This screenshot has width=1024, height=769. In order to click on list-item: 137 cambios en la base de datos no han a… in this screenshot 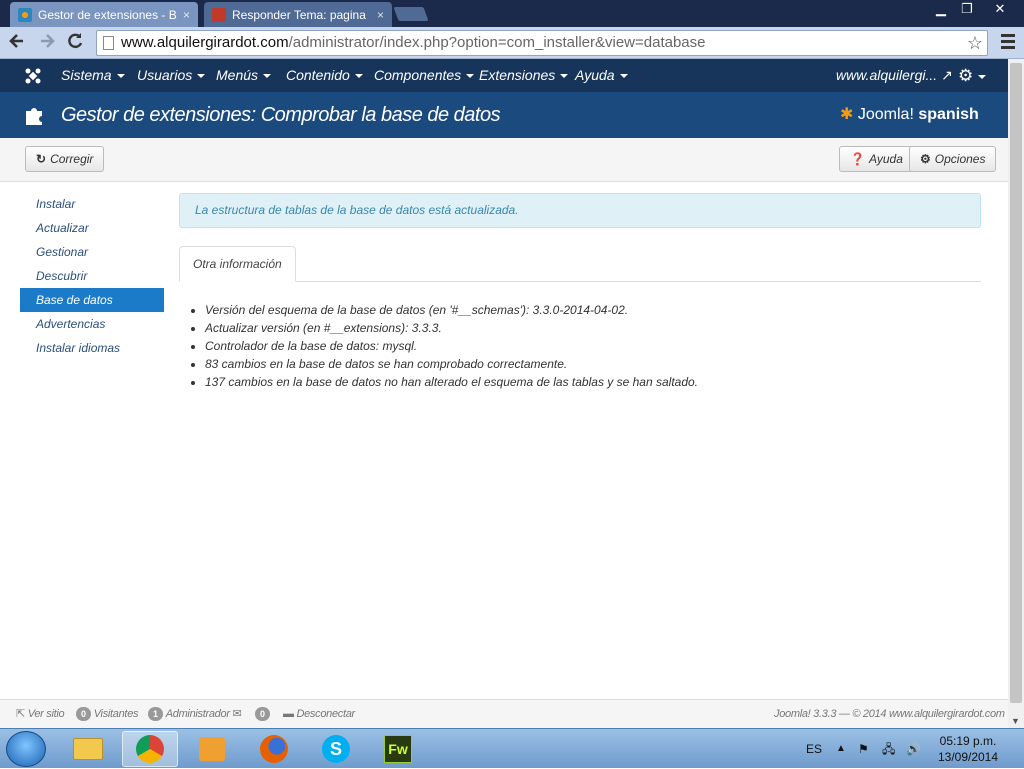, I will do `click(451, 382)`.